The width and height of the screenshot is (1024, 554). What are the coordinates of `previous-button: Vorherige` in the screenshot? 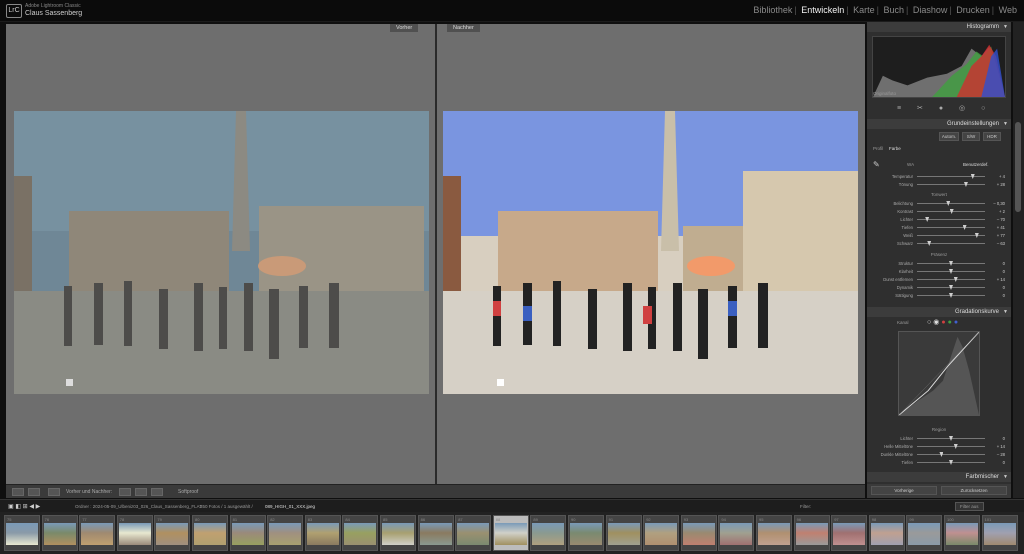 It's located at (904, 490).